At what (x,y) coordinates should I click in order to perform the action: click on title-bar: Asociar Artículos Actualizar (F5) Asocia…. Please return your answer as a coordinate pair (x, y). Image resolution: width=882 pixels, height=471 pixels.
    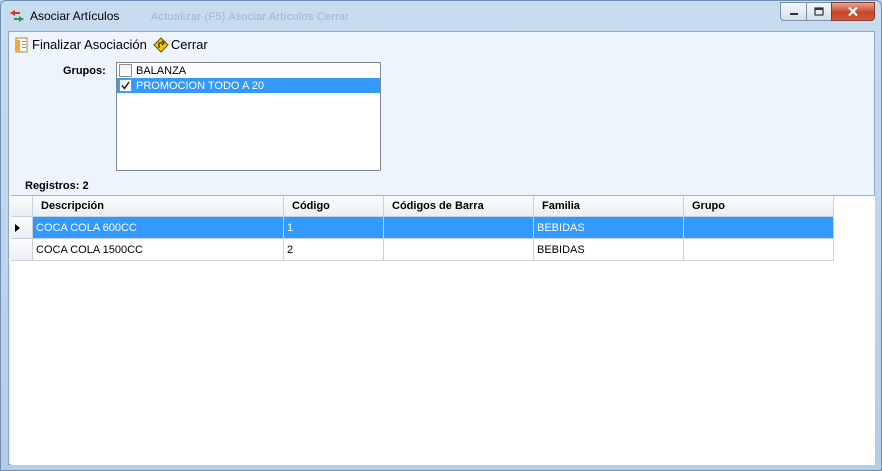
    Looking at the image, I should click on (441, 16).